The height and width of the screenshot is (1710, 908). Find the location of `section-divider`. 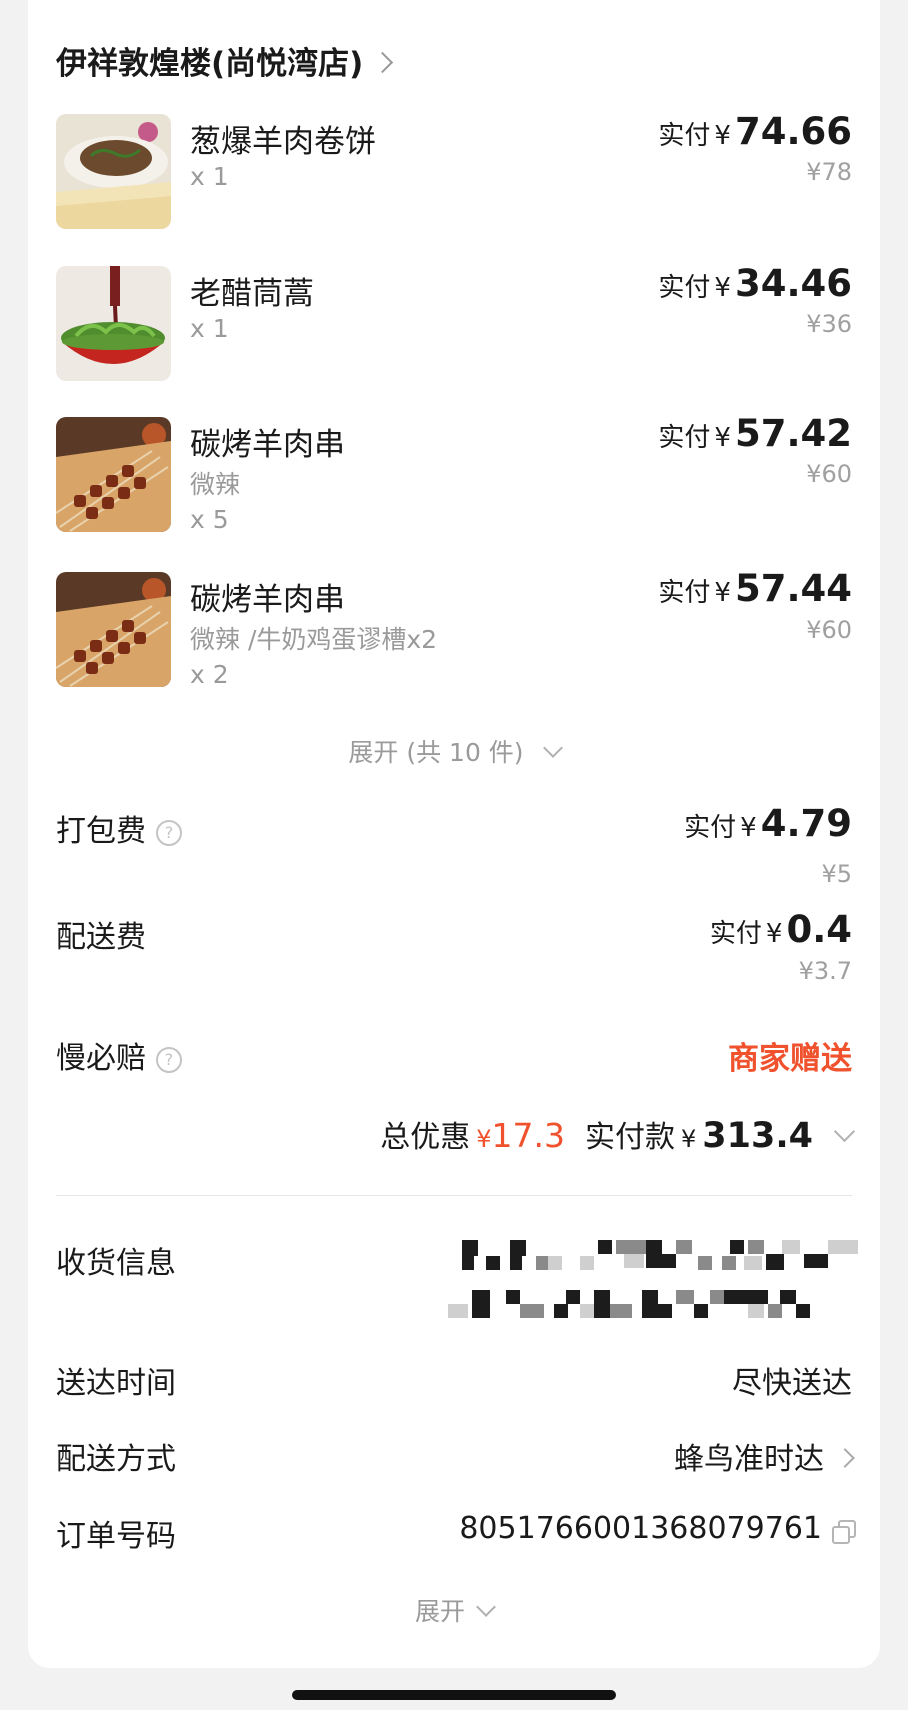

section-divider is located at coordinates (454, 1195).